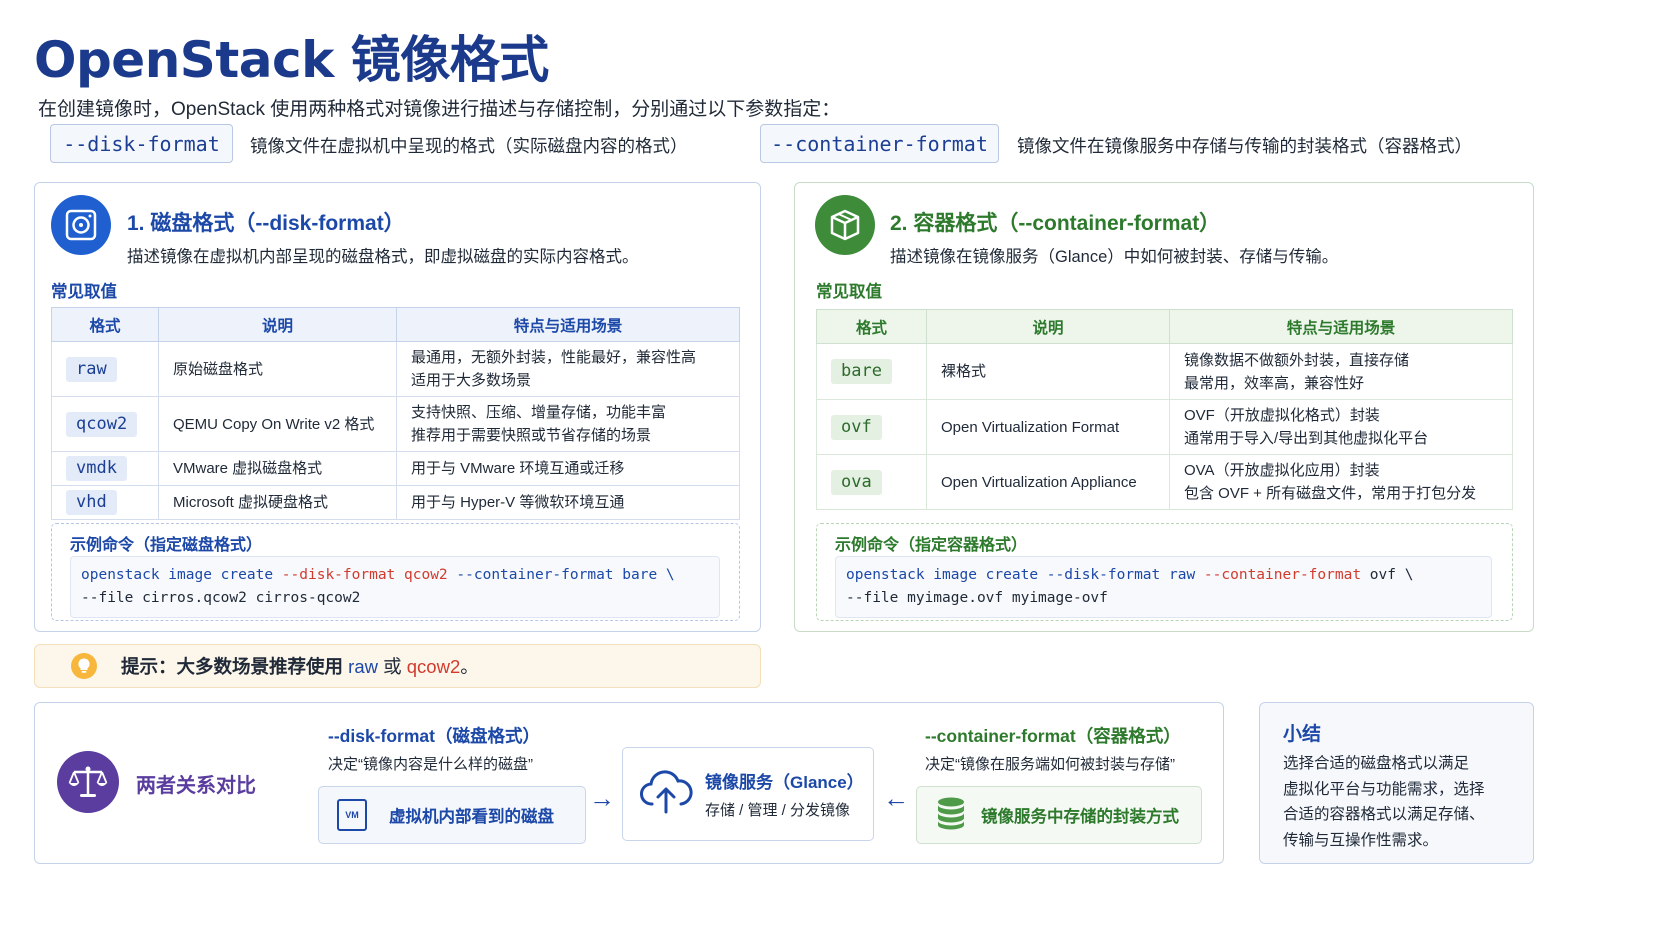 The image size is (1672, 941). Describe the element at coordinates (266, 223) in the screenshot. I see `disk-section-title: 1. 磁盘格式（--disk-format）` at that location.